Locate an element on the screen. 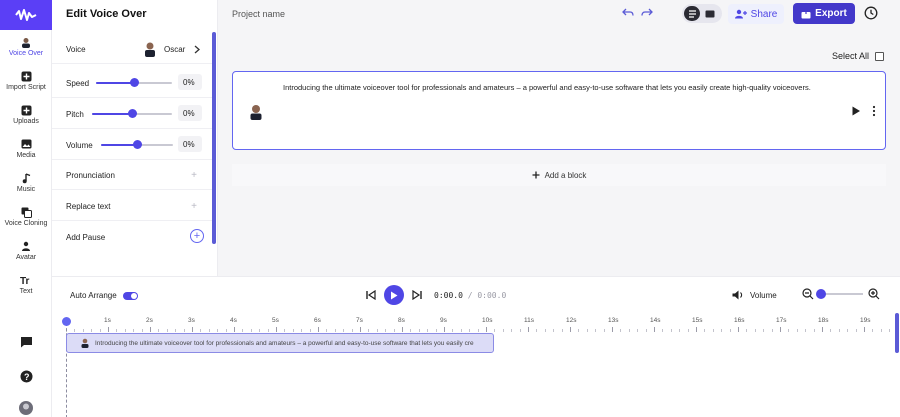 The height and width of the screenshot is (417, 900). sidebar-item-text: Tr Text is located at coordinates (26, 284).